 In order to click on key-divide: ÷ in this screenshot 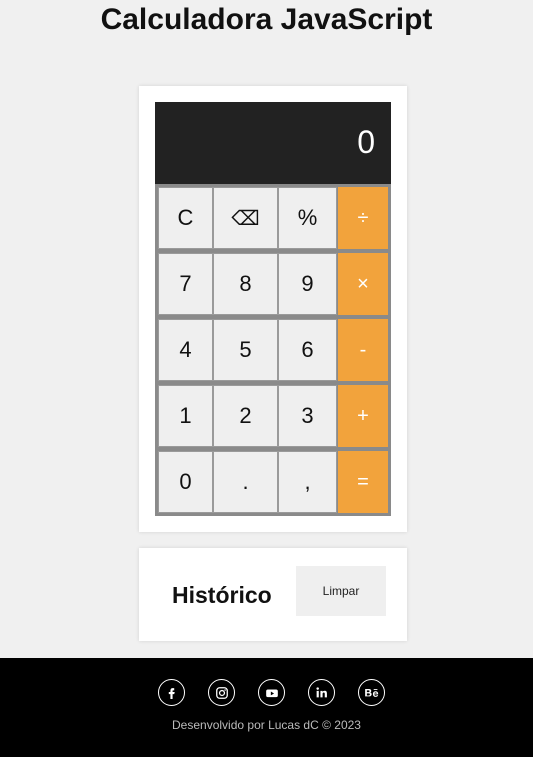, I will do `click(363, 218)`.